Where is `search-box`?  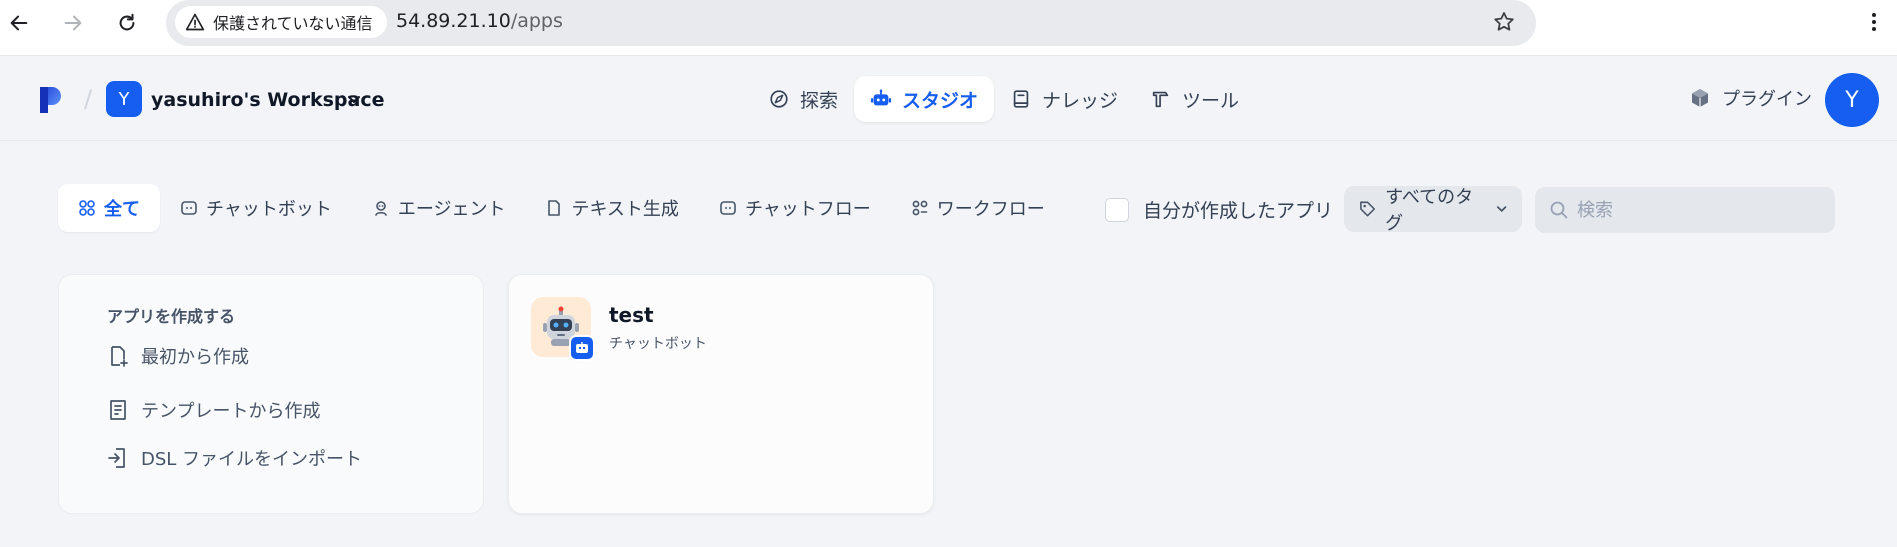
search-box is located at coordinates (1685, 210).